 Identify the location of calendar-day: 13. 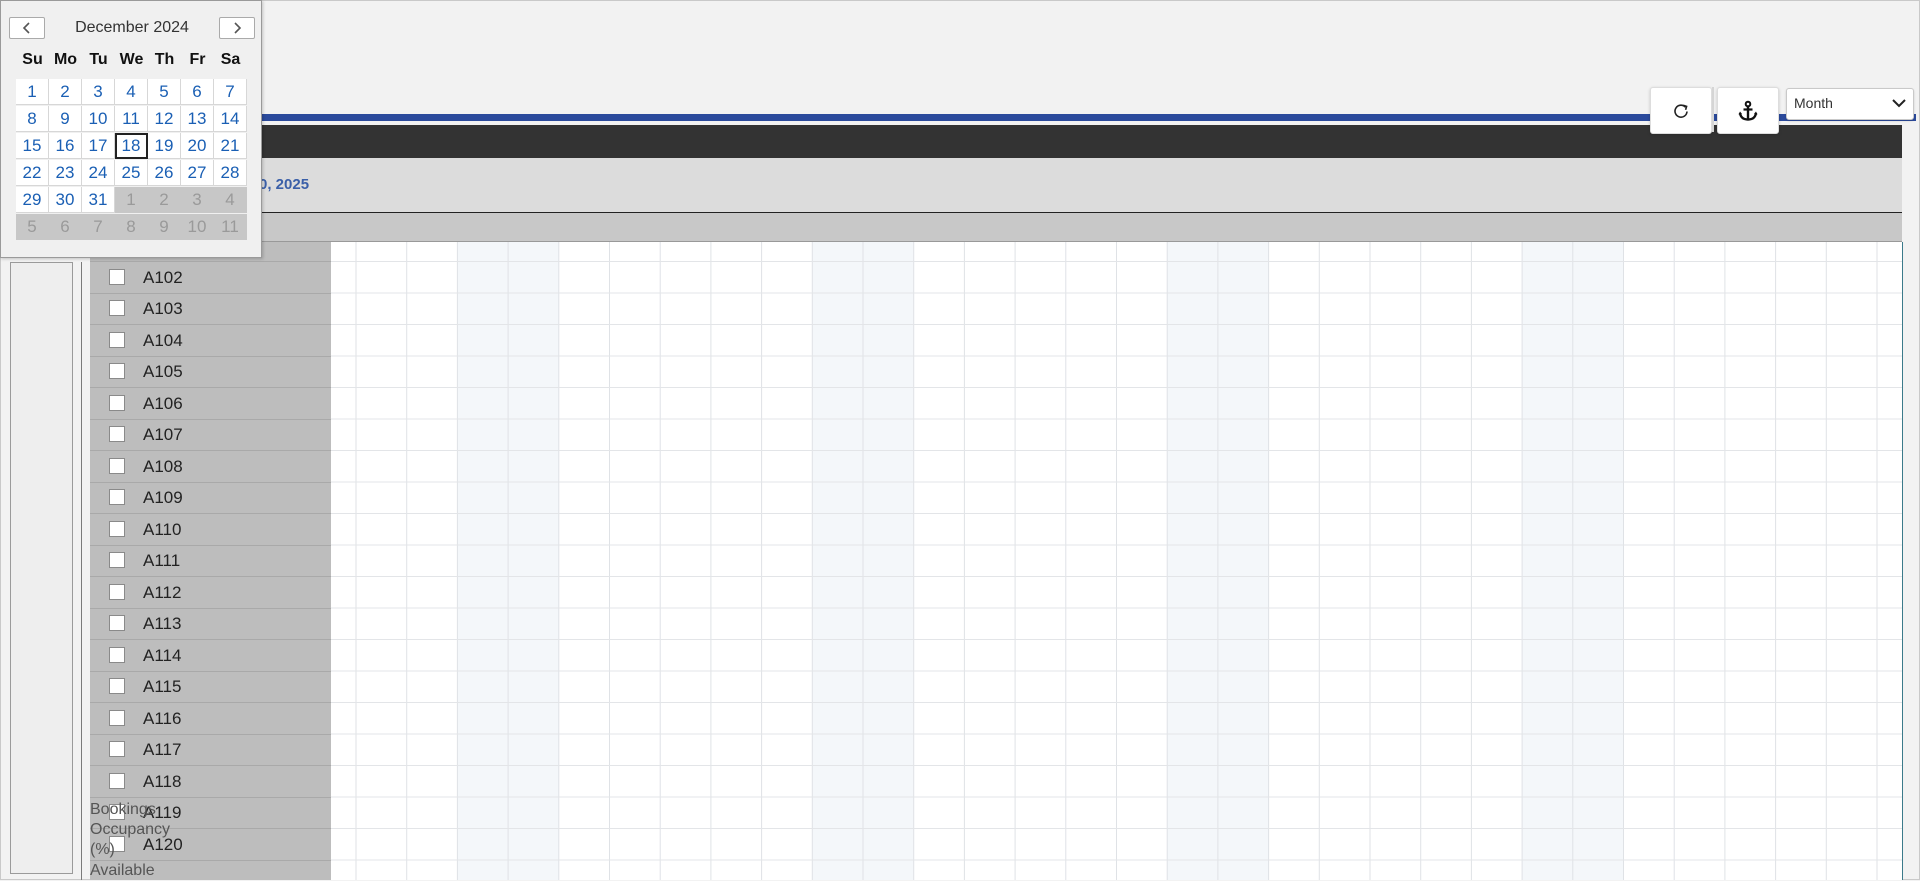
(197, 119).